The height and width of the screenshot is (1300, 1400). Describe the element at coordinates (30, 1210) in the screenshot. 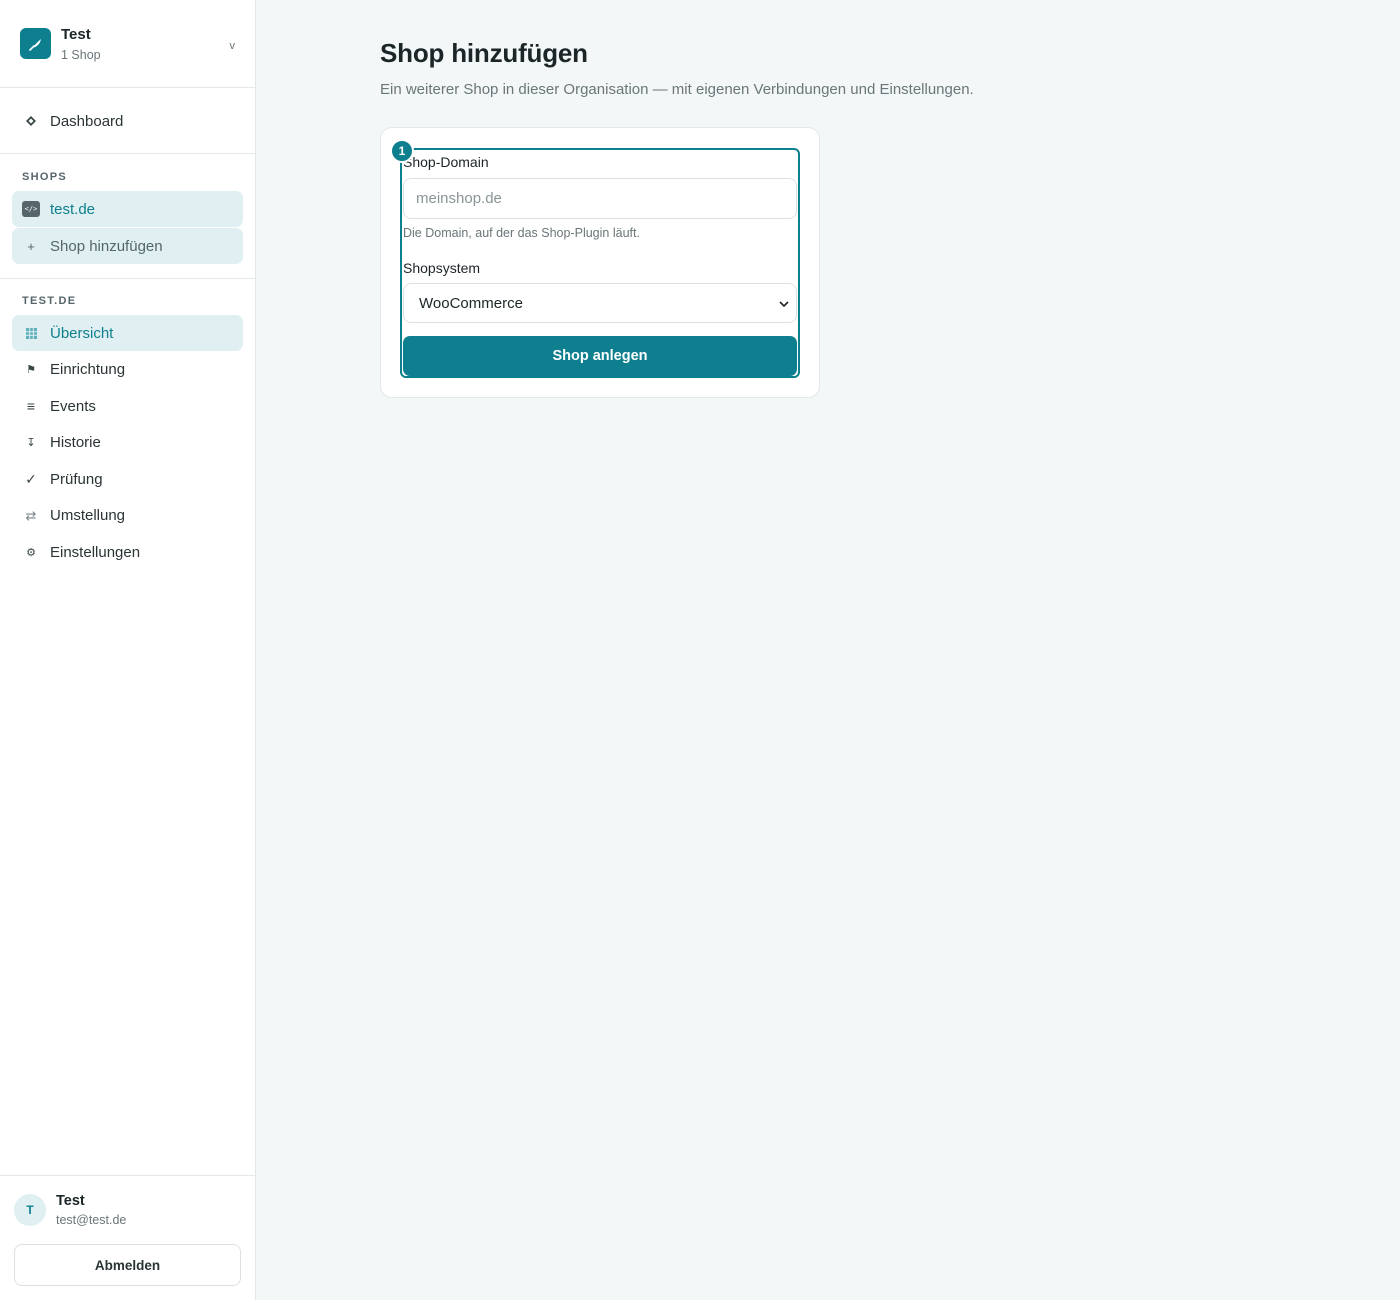

I see `avatar: T` at that location.